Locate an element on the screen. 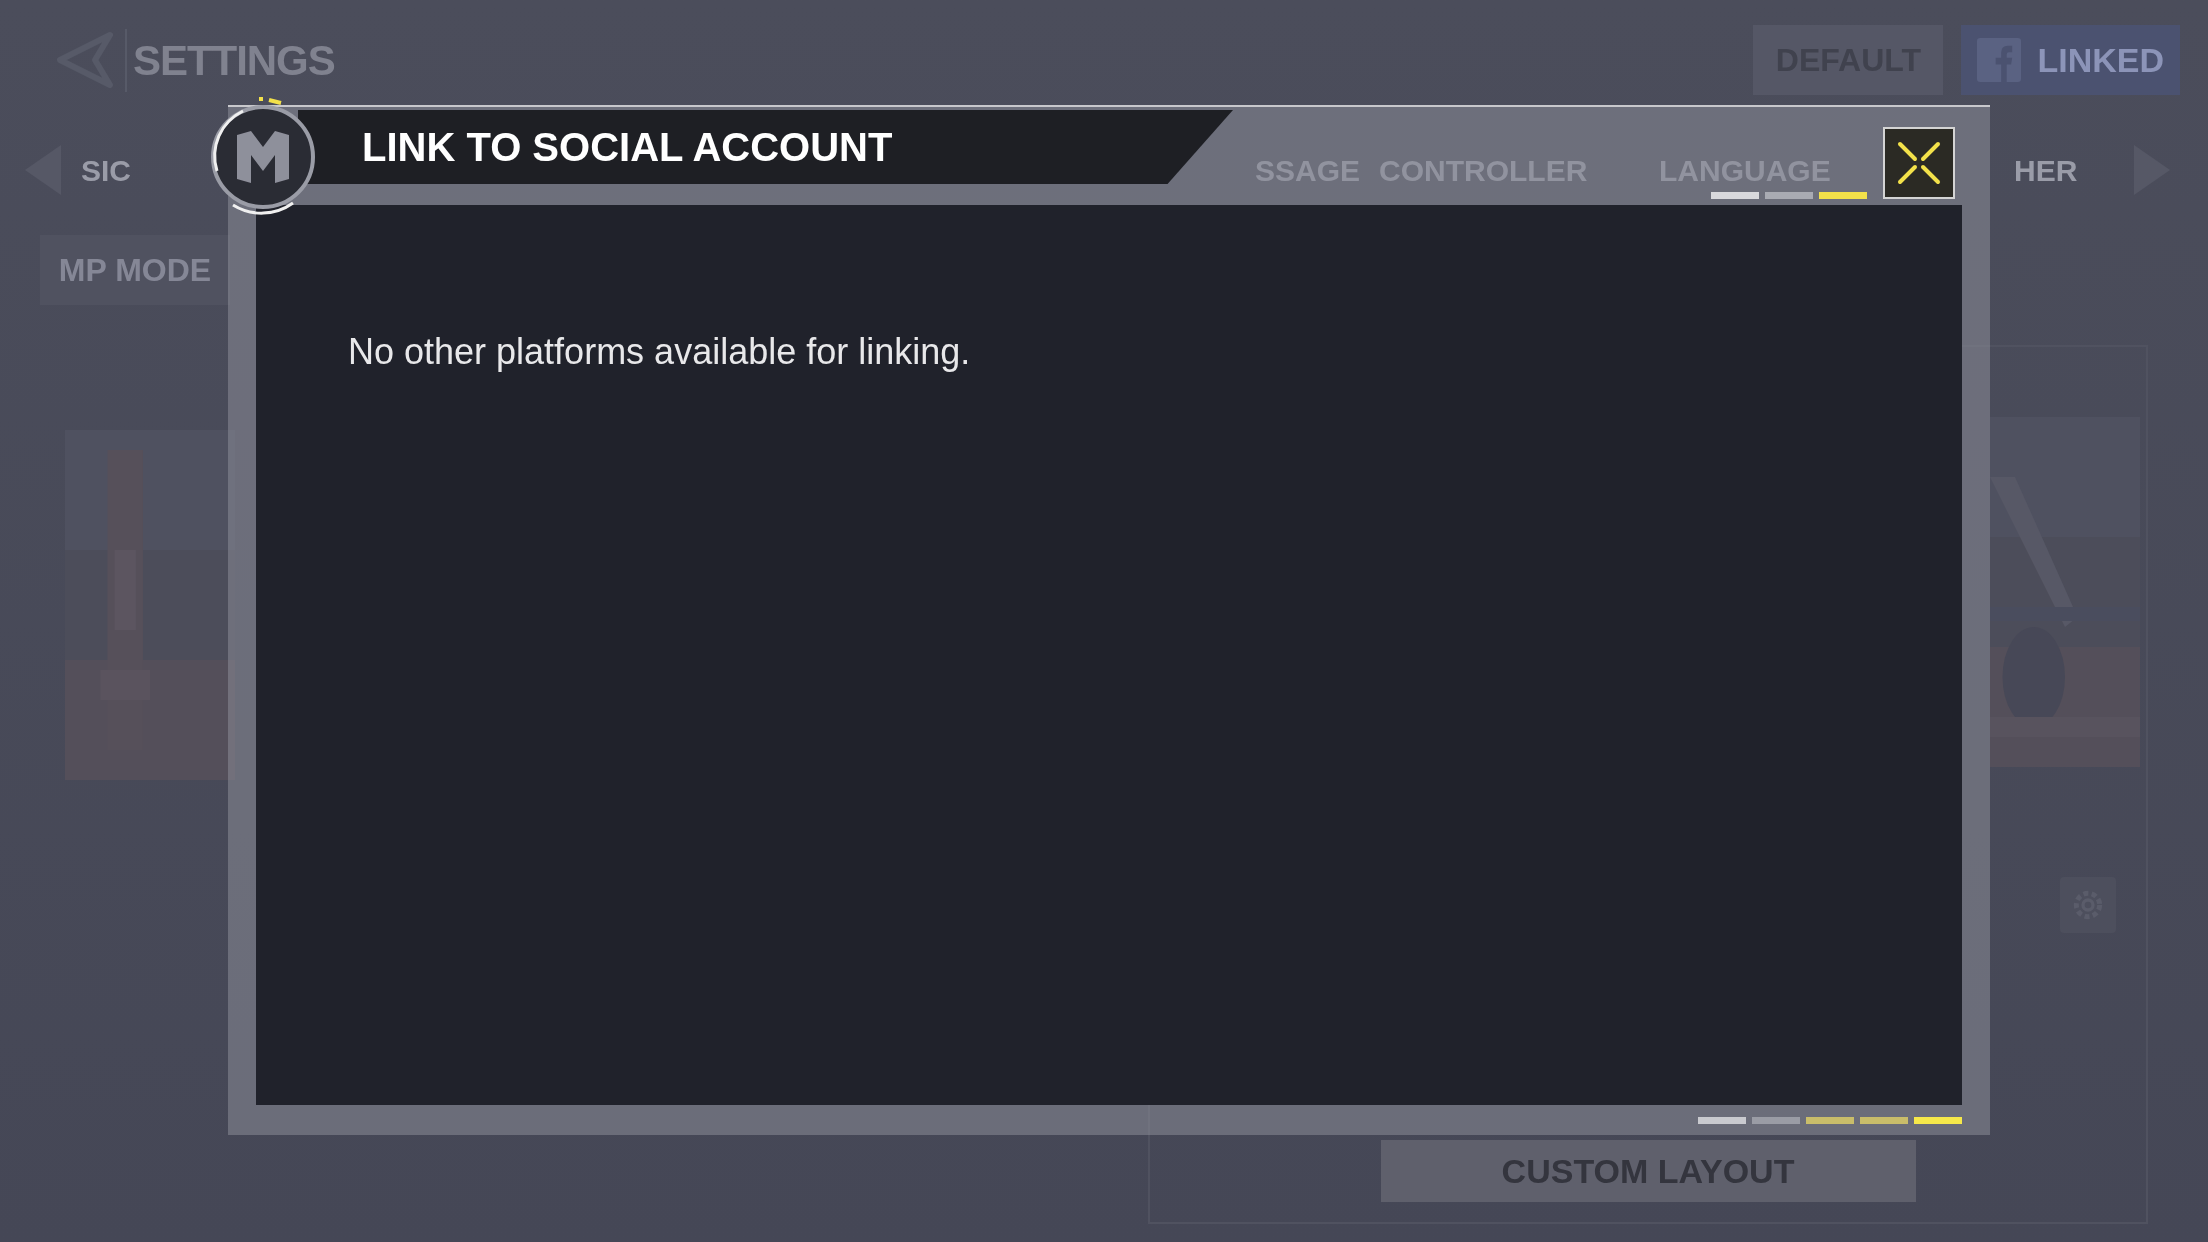  close-button is located at coordinates (1919, 163).